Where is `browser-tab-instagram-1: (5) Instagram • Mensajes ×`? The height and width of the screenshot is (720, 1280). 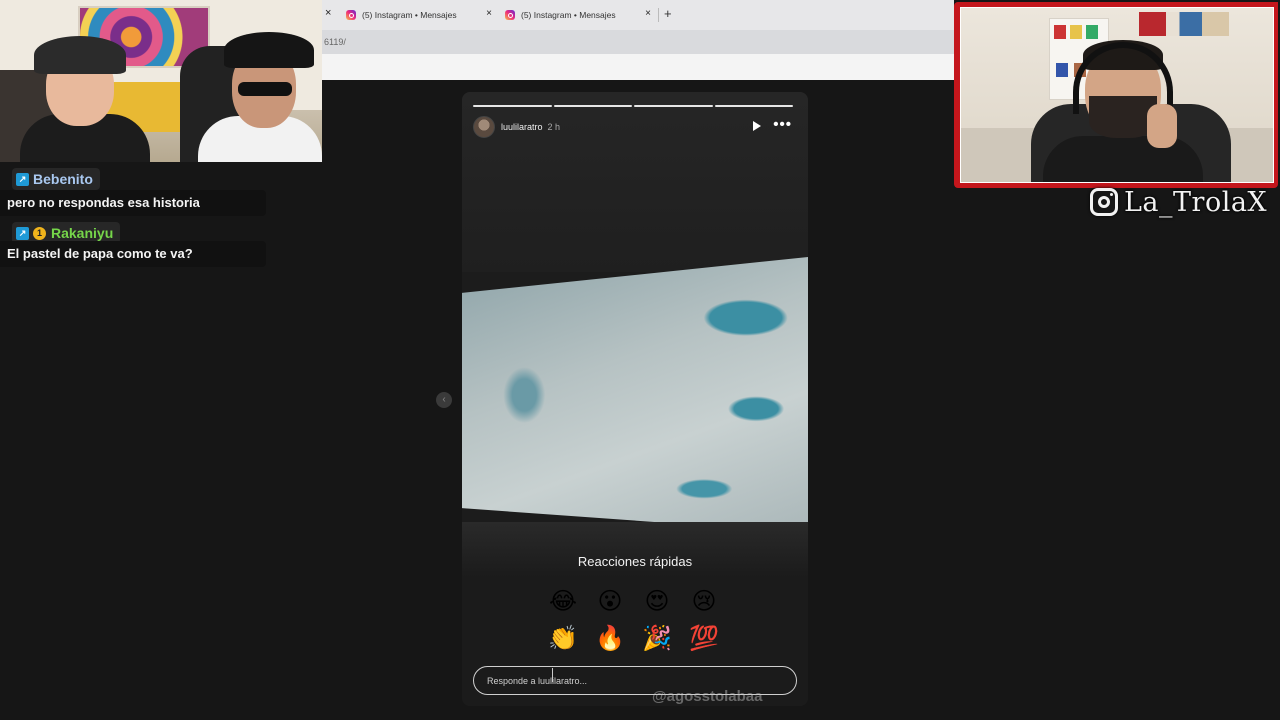 browser-tab-instagram-1: (5) Instagram • Mensajes × is located at coordinates (422, 15).